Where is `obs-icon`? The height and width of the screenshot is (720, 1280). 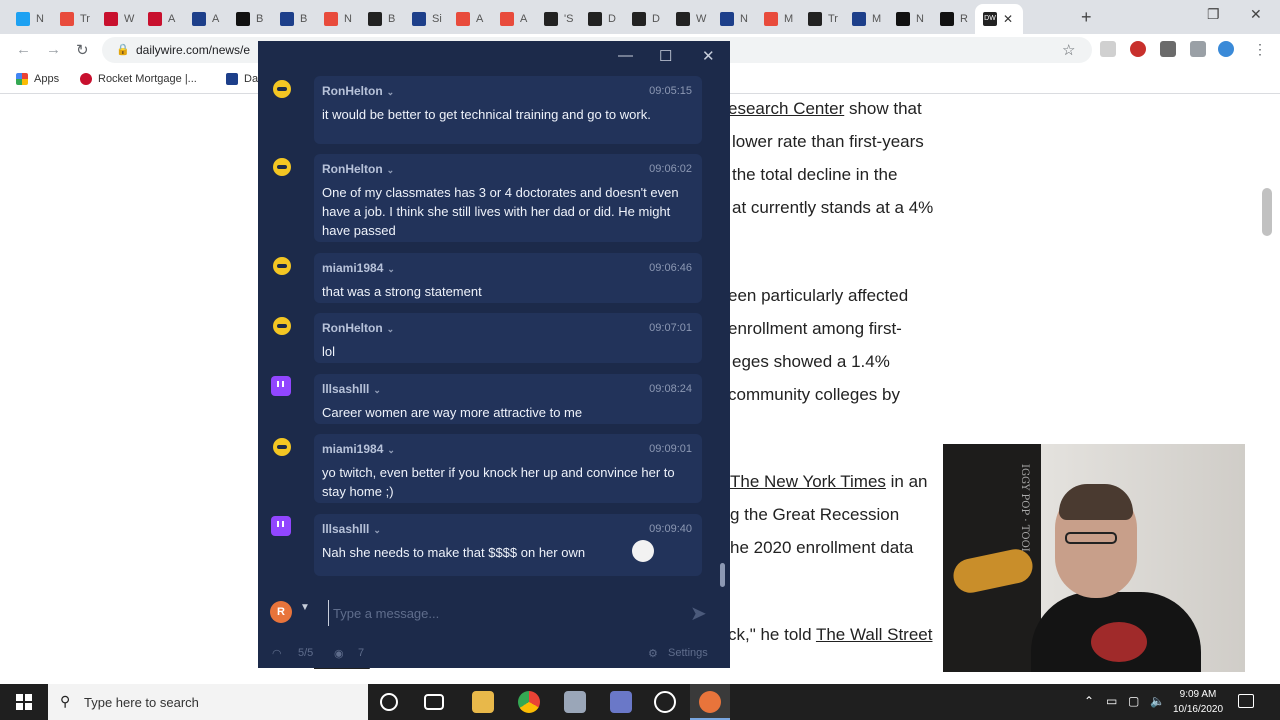
obs-icon is located at coordinates (665, 702).